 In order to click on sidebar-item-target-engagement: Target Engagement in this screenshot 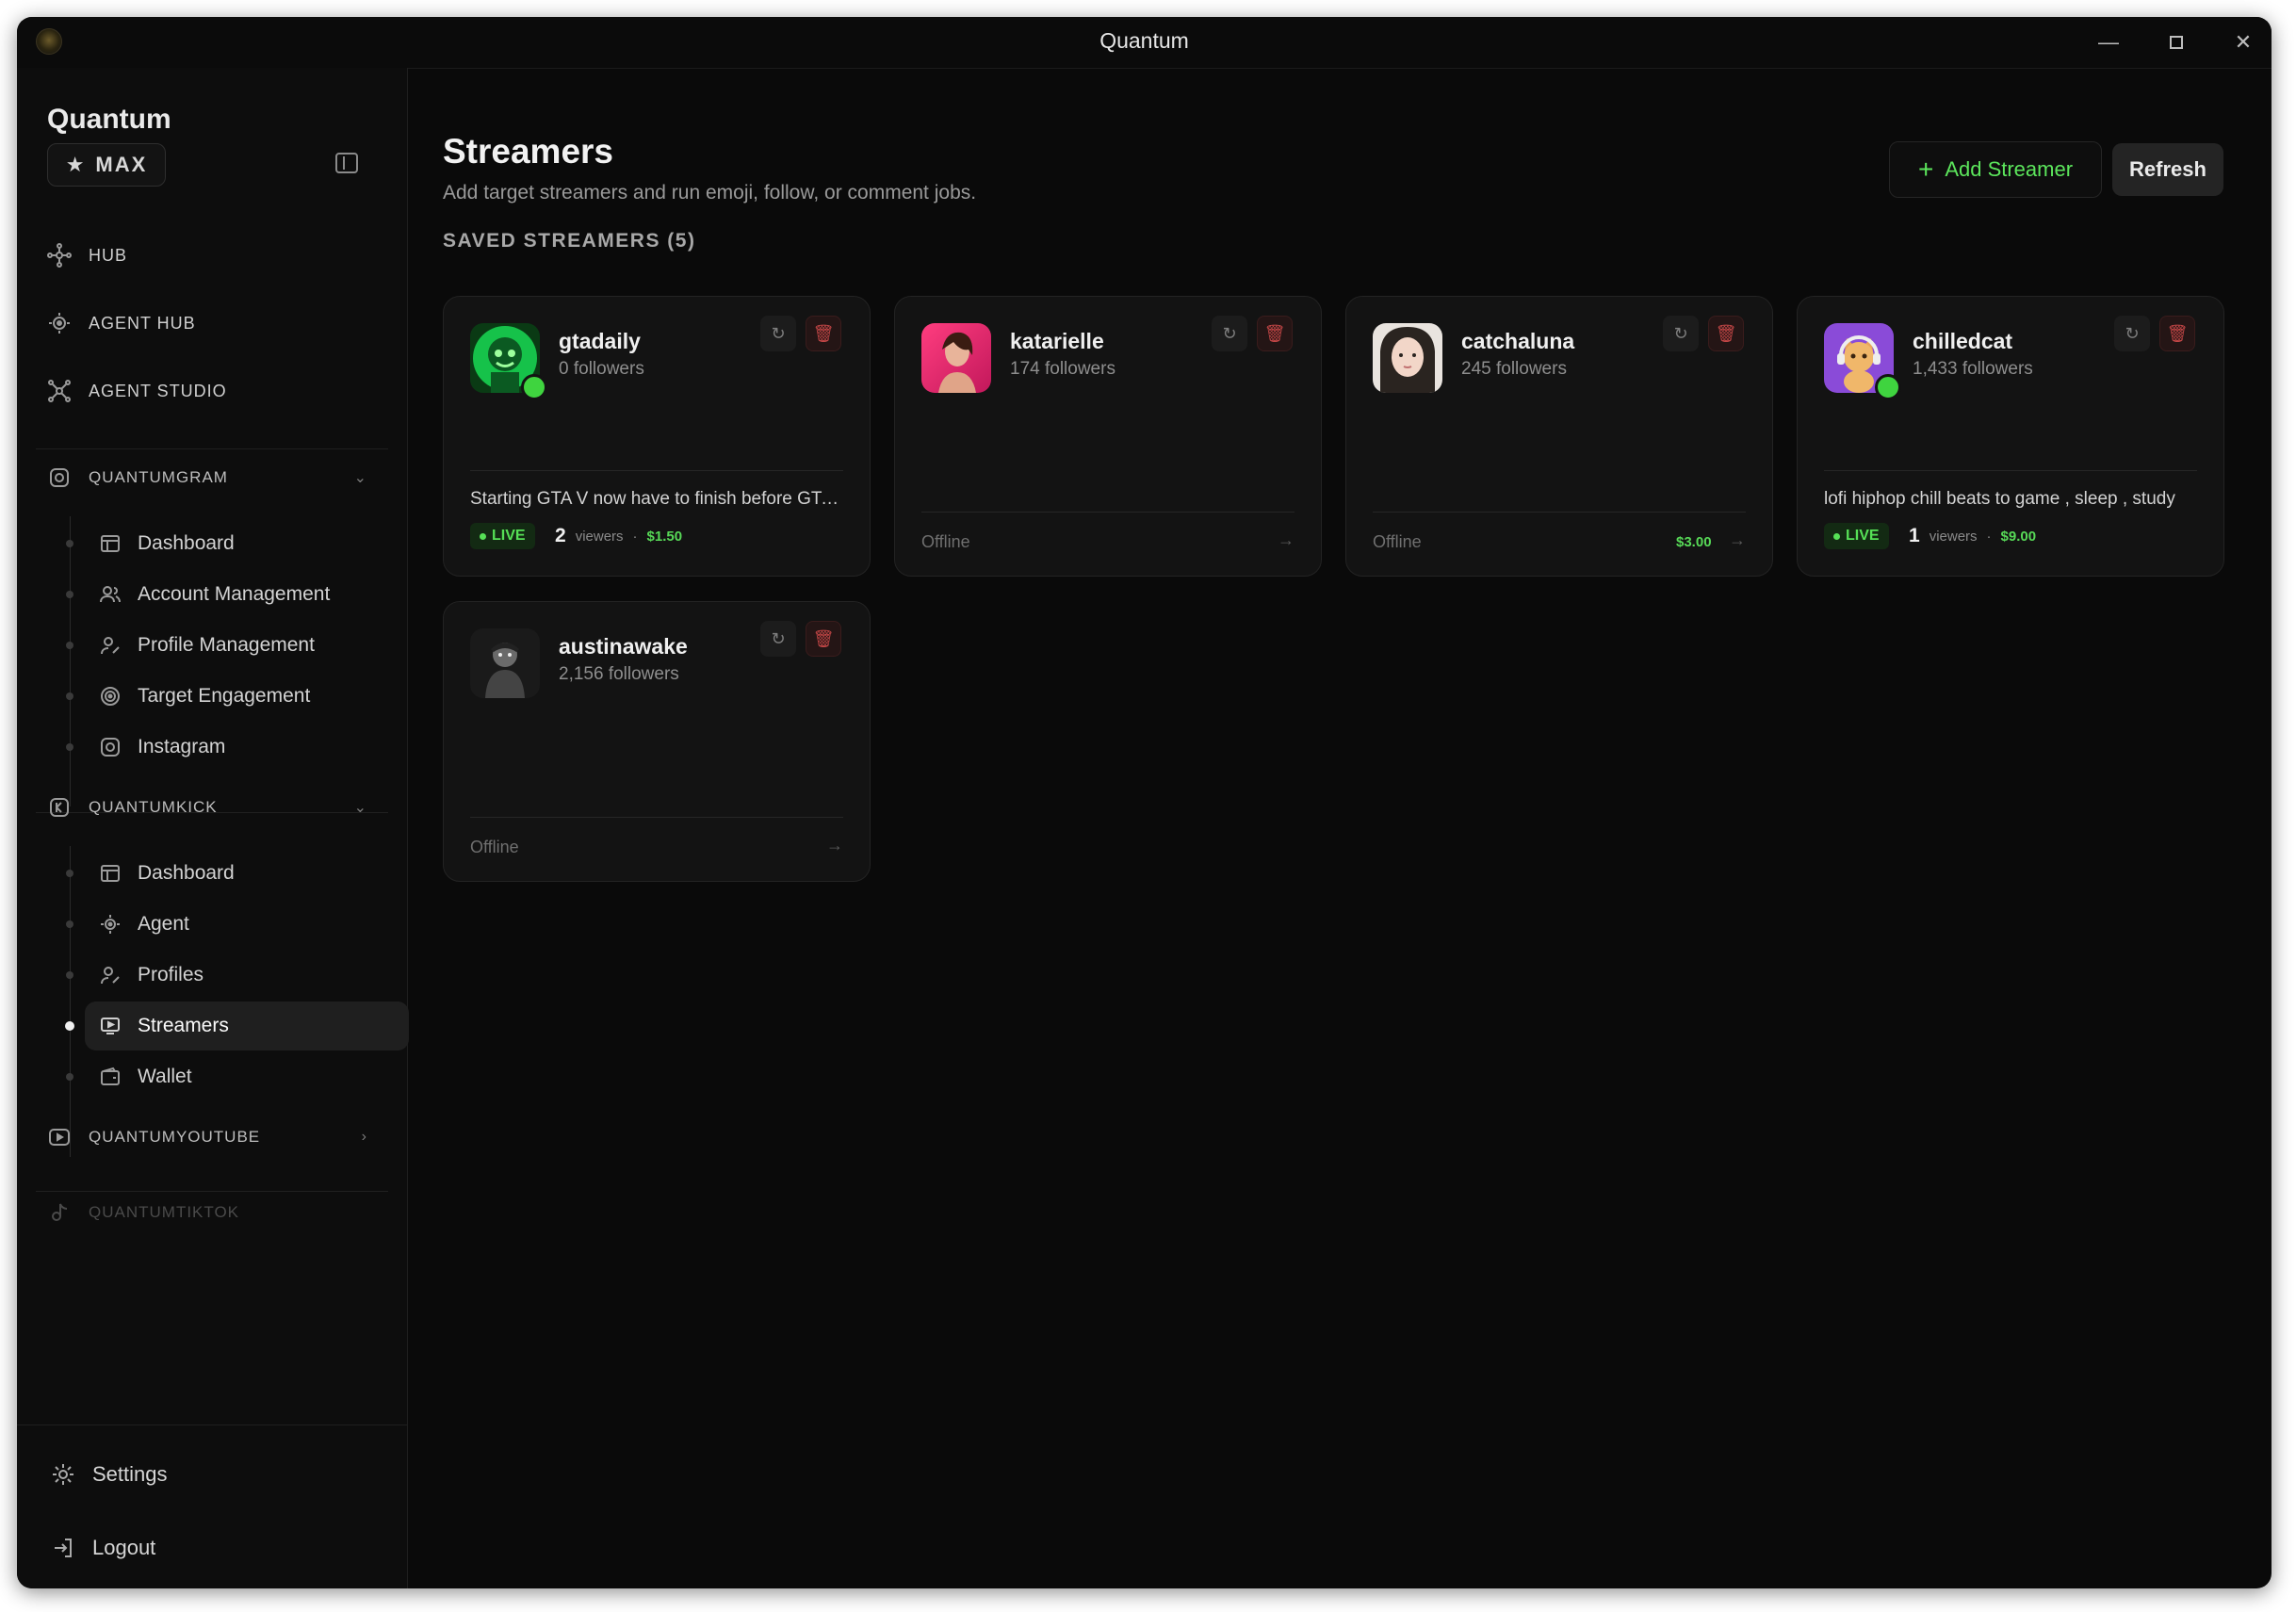, I will do `click(247, 696)`.